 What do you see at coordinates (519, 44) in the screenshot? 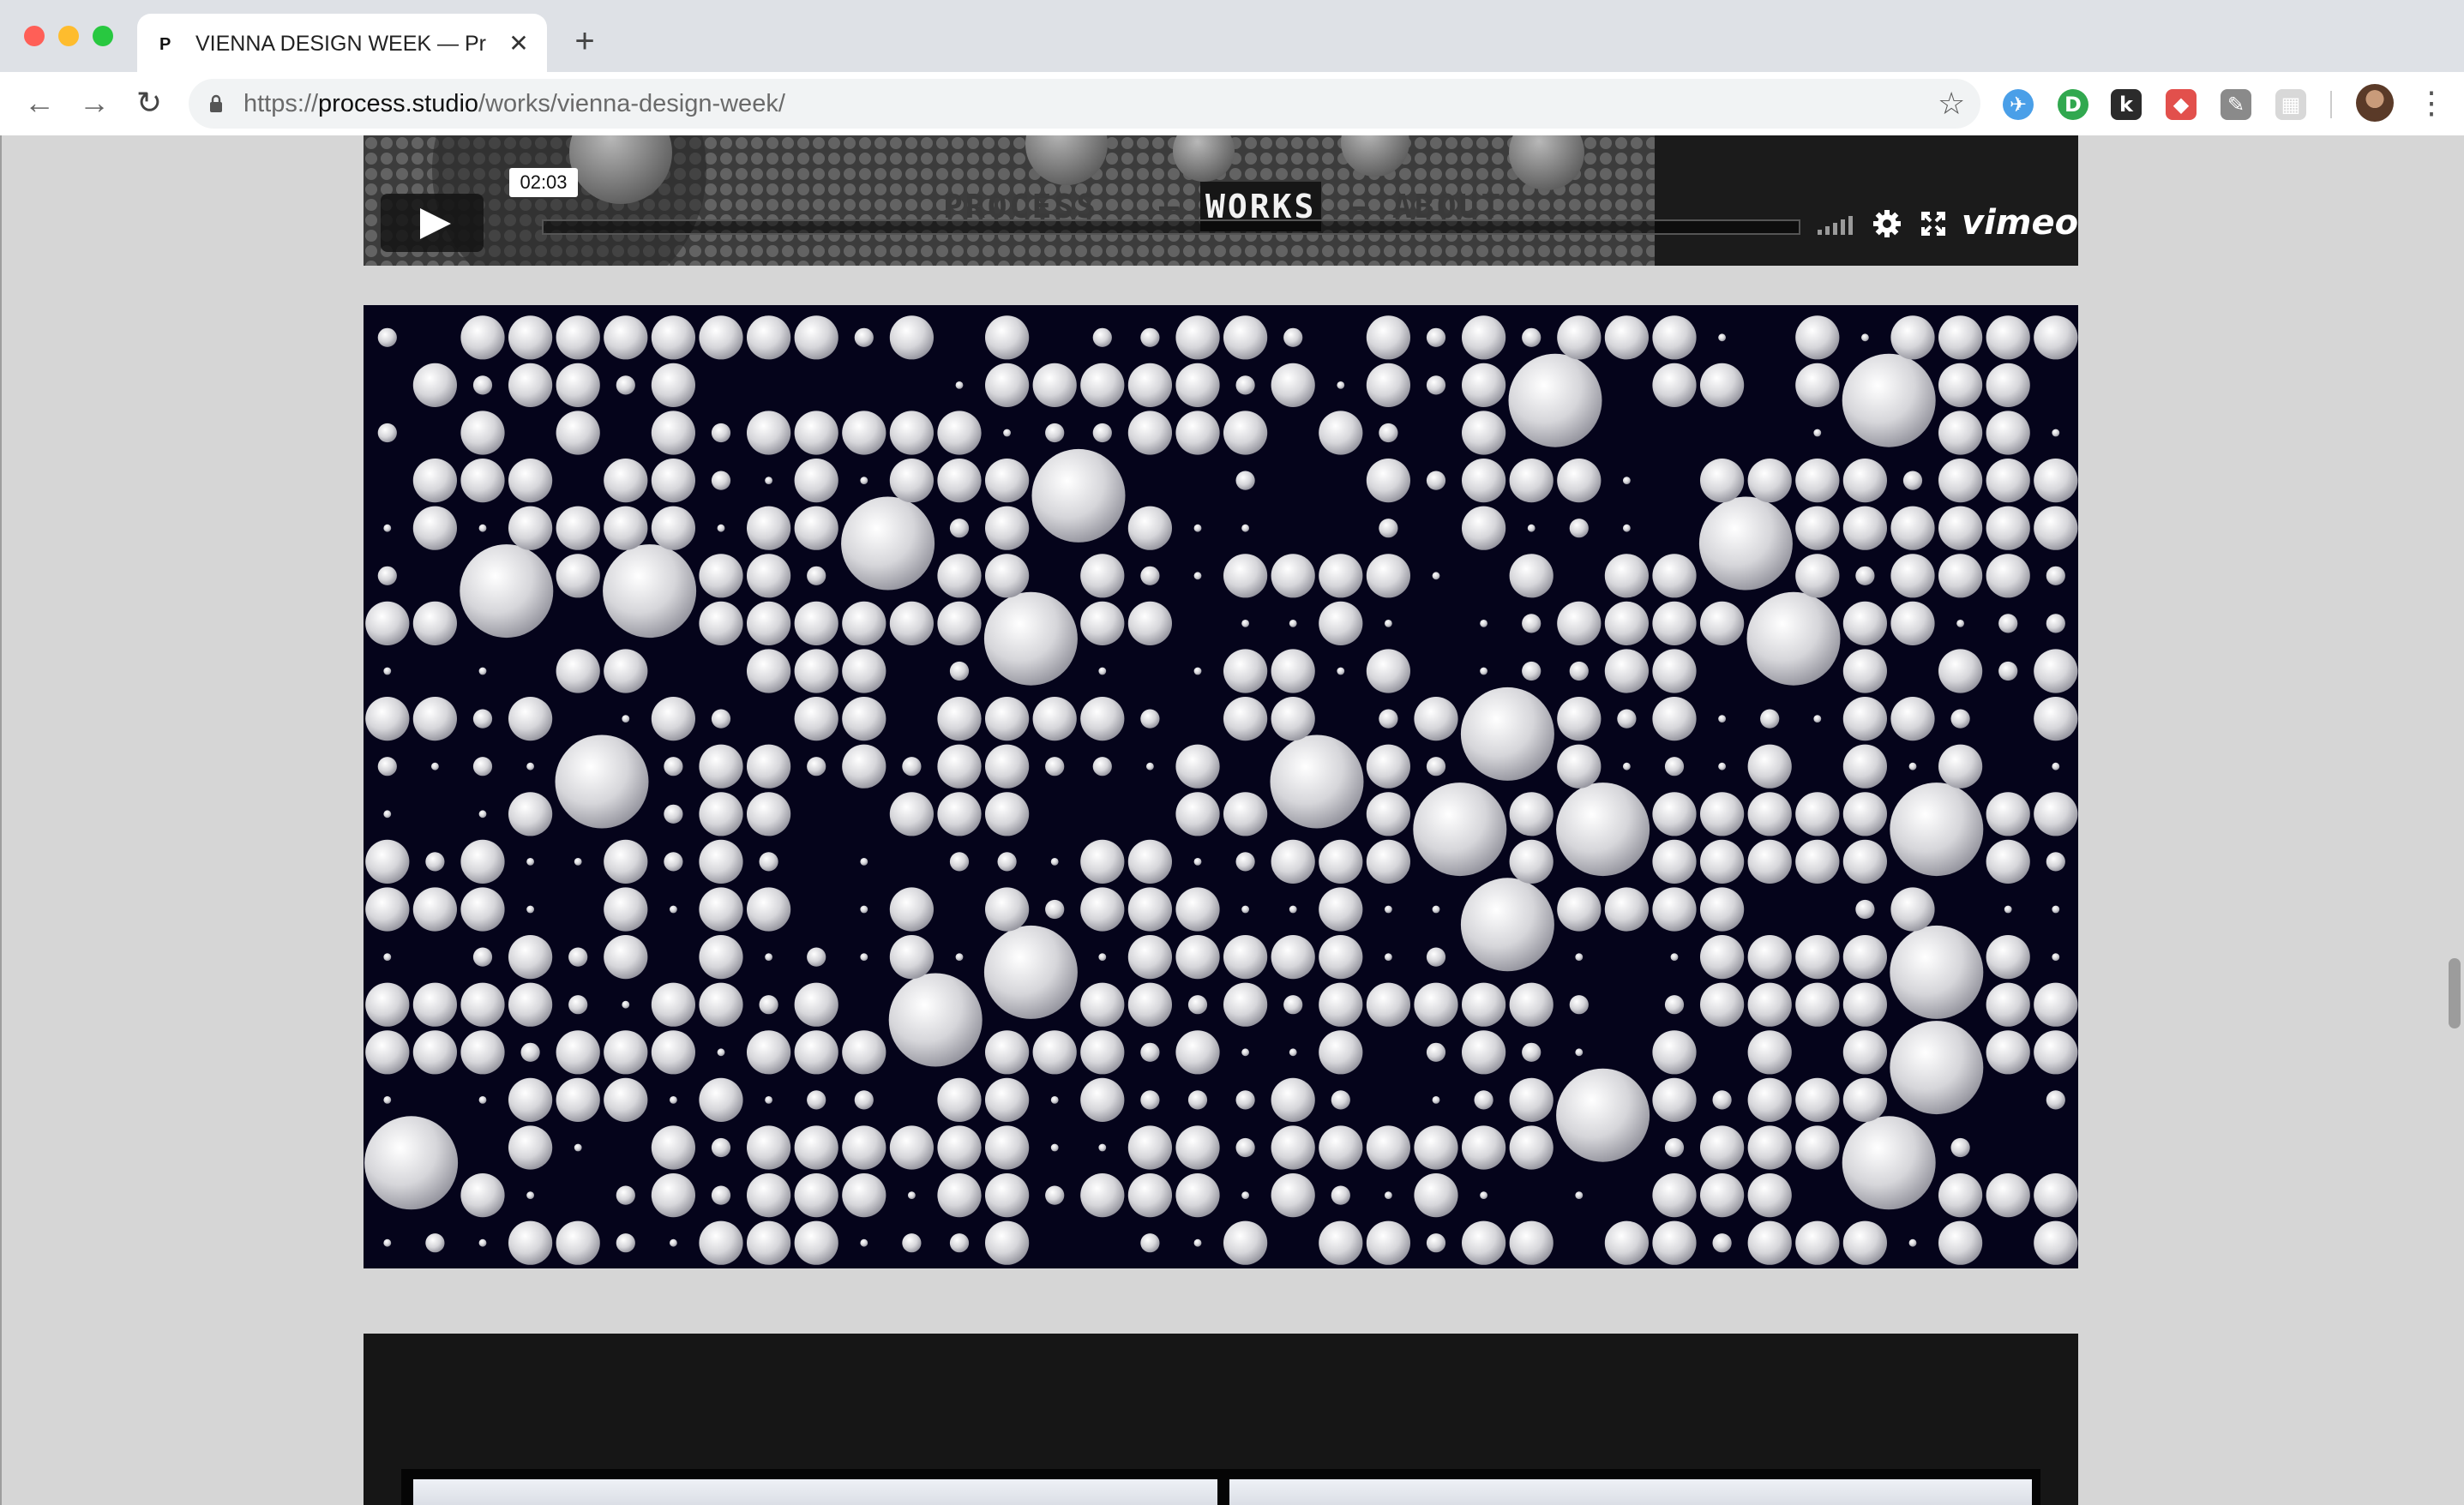
I see `tab-close-icon: ✕` at bounding box center [519, 44].